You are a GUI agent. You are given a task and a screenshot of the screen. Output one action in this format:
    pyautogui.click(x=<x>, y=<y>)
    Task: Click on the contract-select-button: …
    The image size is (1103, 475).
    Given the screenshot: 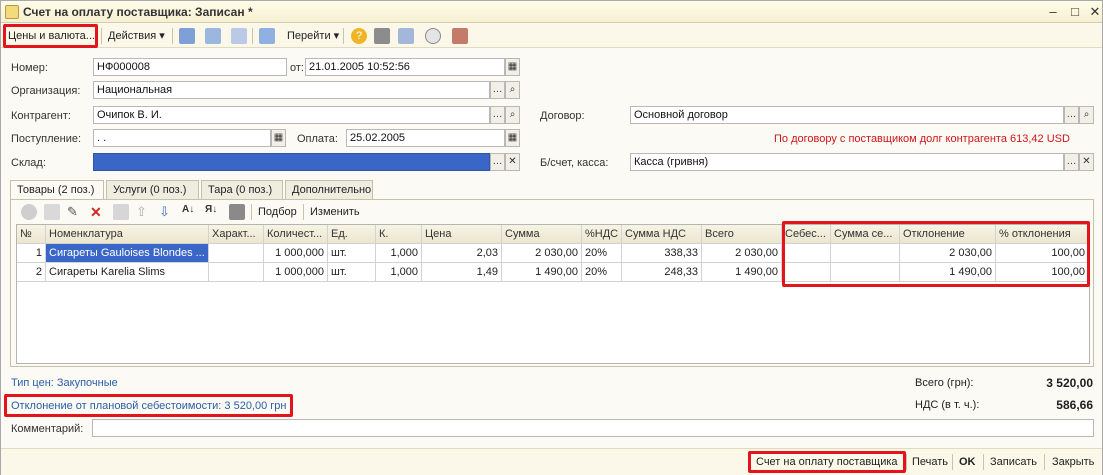 What is the action you would take?
    pyautogui.click(x=1071, y=115)
    